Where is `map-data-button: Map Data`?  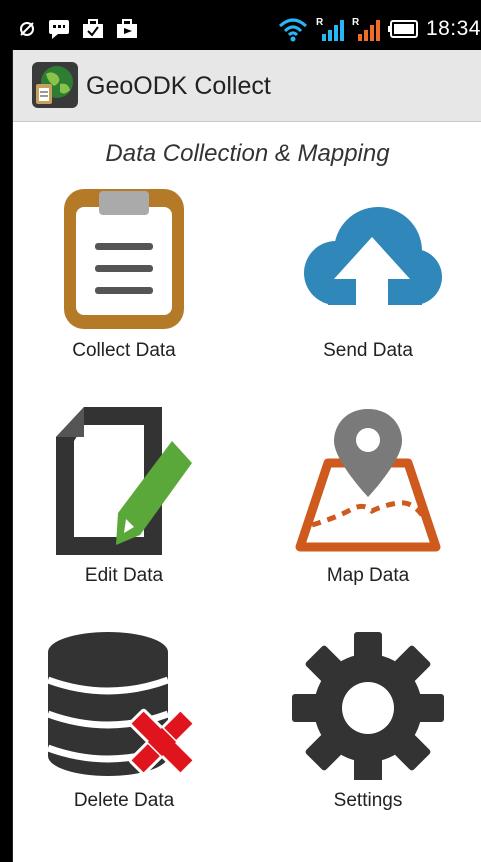 map-data-button: Map Data is located at coordinates (368, 496).